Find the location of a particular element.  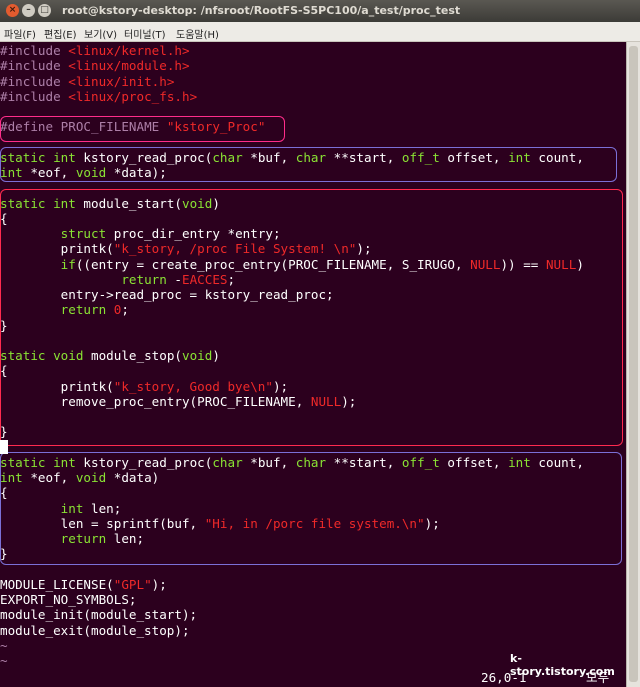

code-token: module_exit(module_stop); is located at coordinates (95, 630).